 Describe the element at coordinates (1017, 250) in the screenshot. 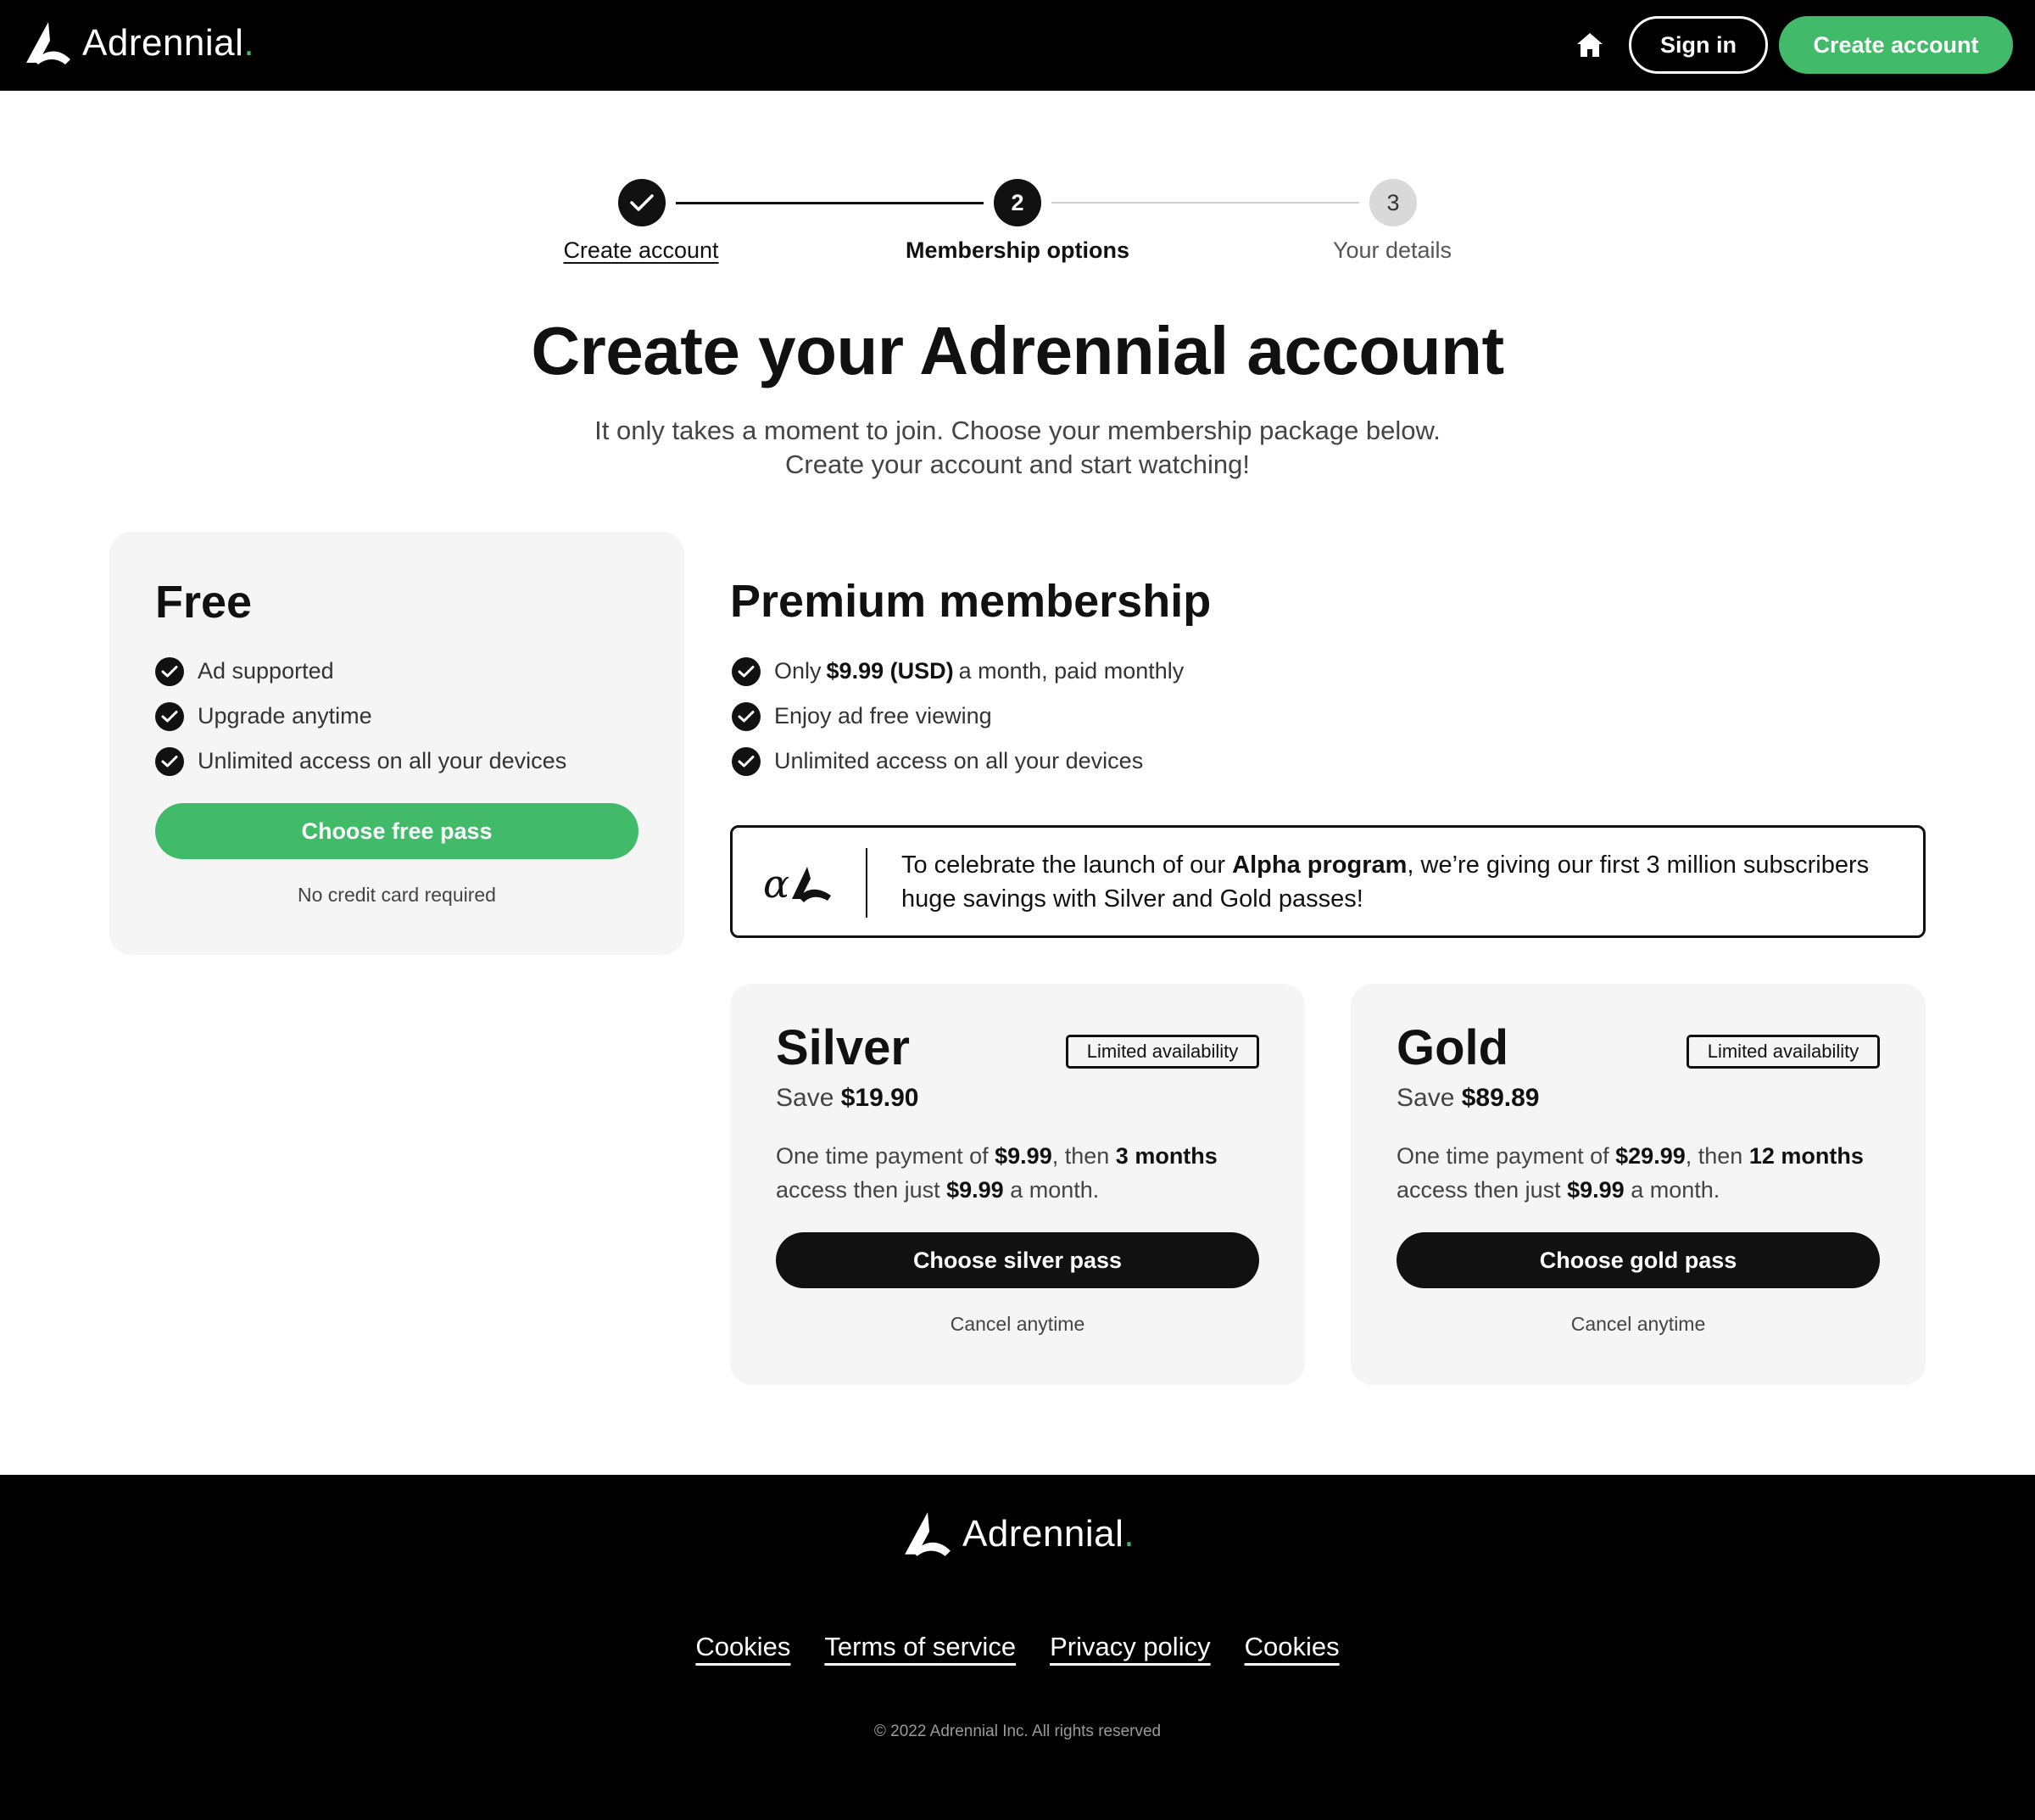

I see `step-2-label: Membership options` at that location.